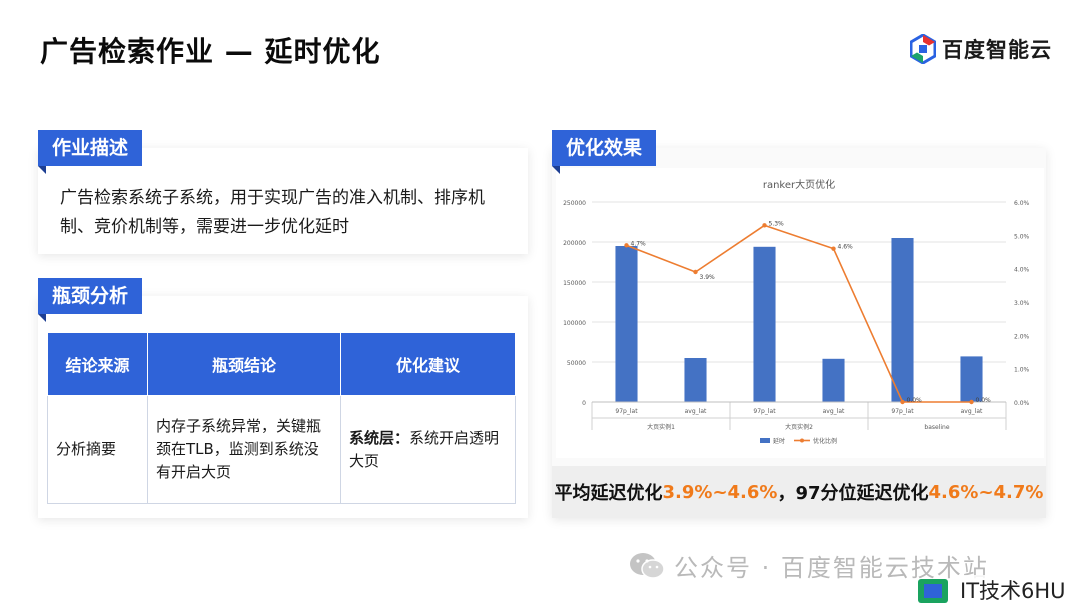 This screenshot has height=608, width=1080. Describe the element at coordinates (639, 243) in the screenshot. I see `ratio-data-label: 4.7%` at that location.